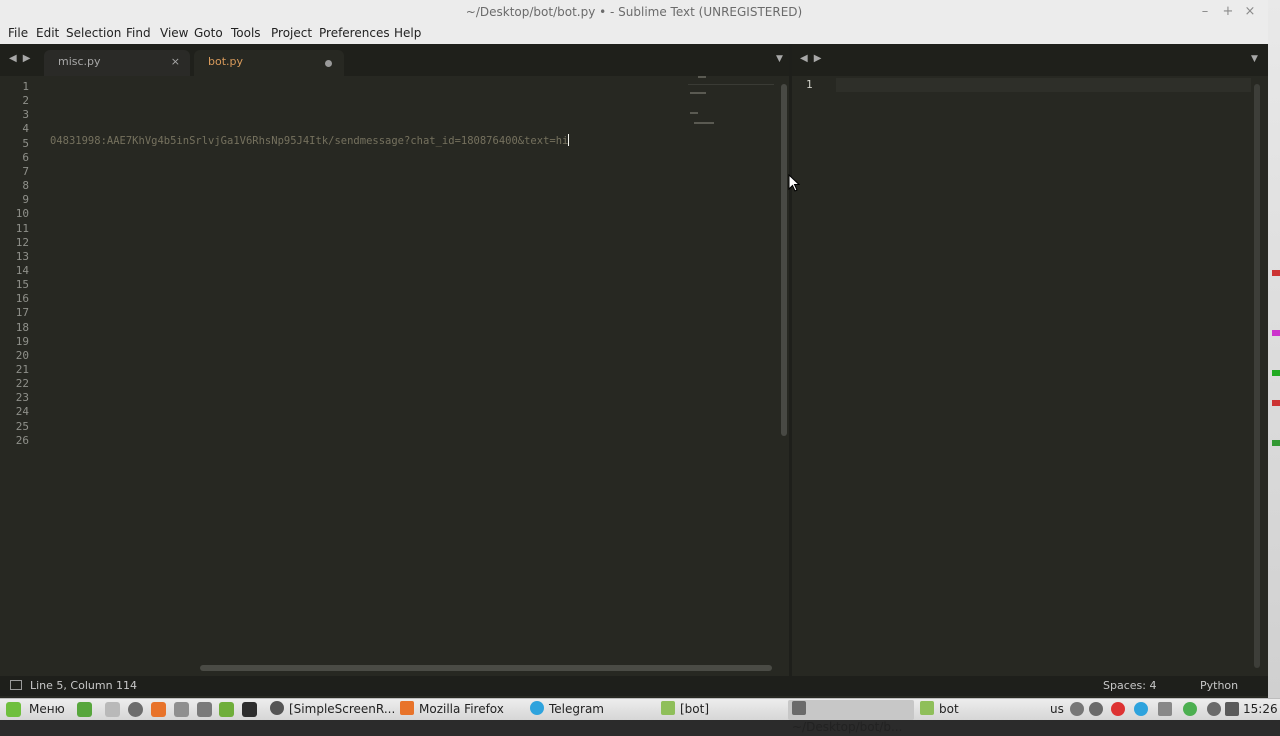  I want to click on taskbar-window-telegram: Telegram, so click(567, 710).